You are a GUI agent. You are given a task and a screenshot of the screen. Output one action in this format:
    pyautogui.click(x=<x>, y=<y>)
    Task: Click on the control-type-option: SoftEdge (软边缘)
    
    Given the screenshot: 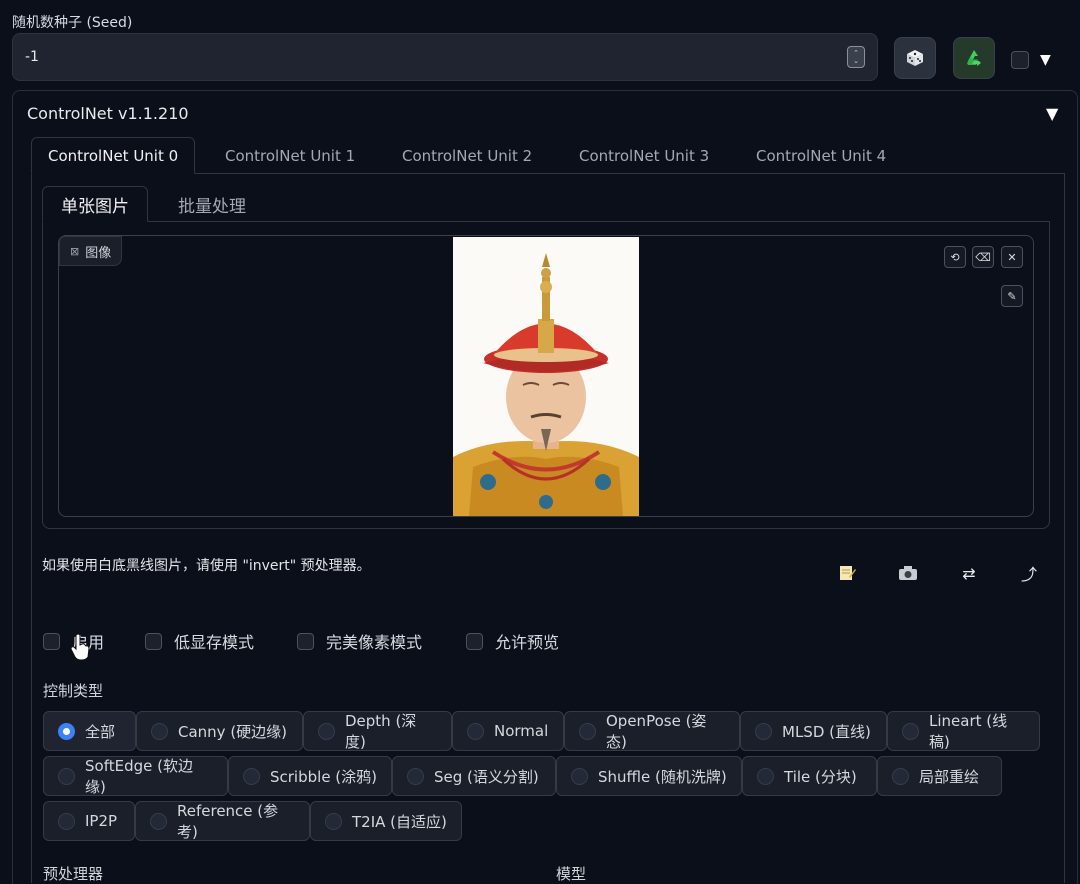 What is the action you would take?
    pyautogui.click(x=135, y=776)
    